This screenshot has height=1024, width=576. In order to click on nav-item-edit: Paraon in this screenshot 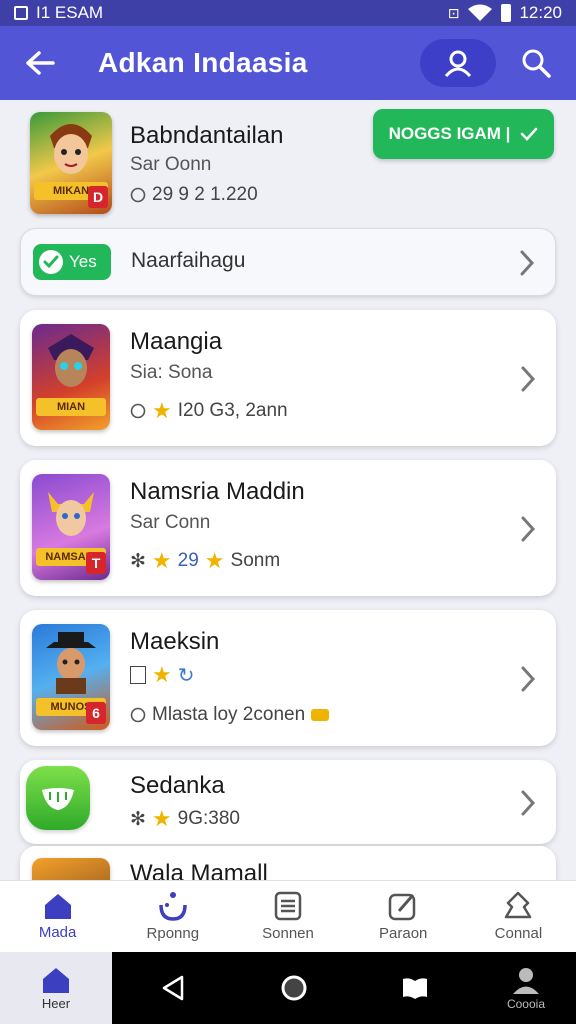, I will do `click(403, 916)`.